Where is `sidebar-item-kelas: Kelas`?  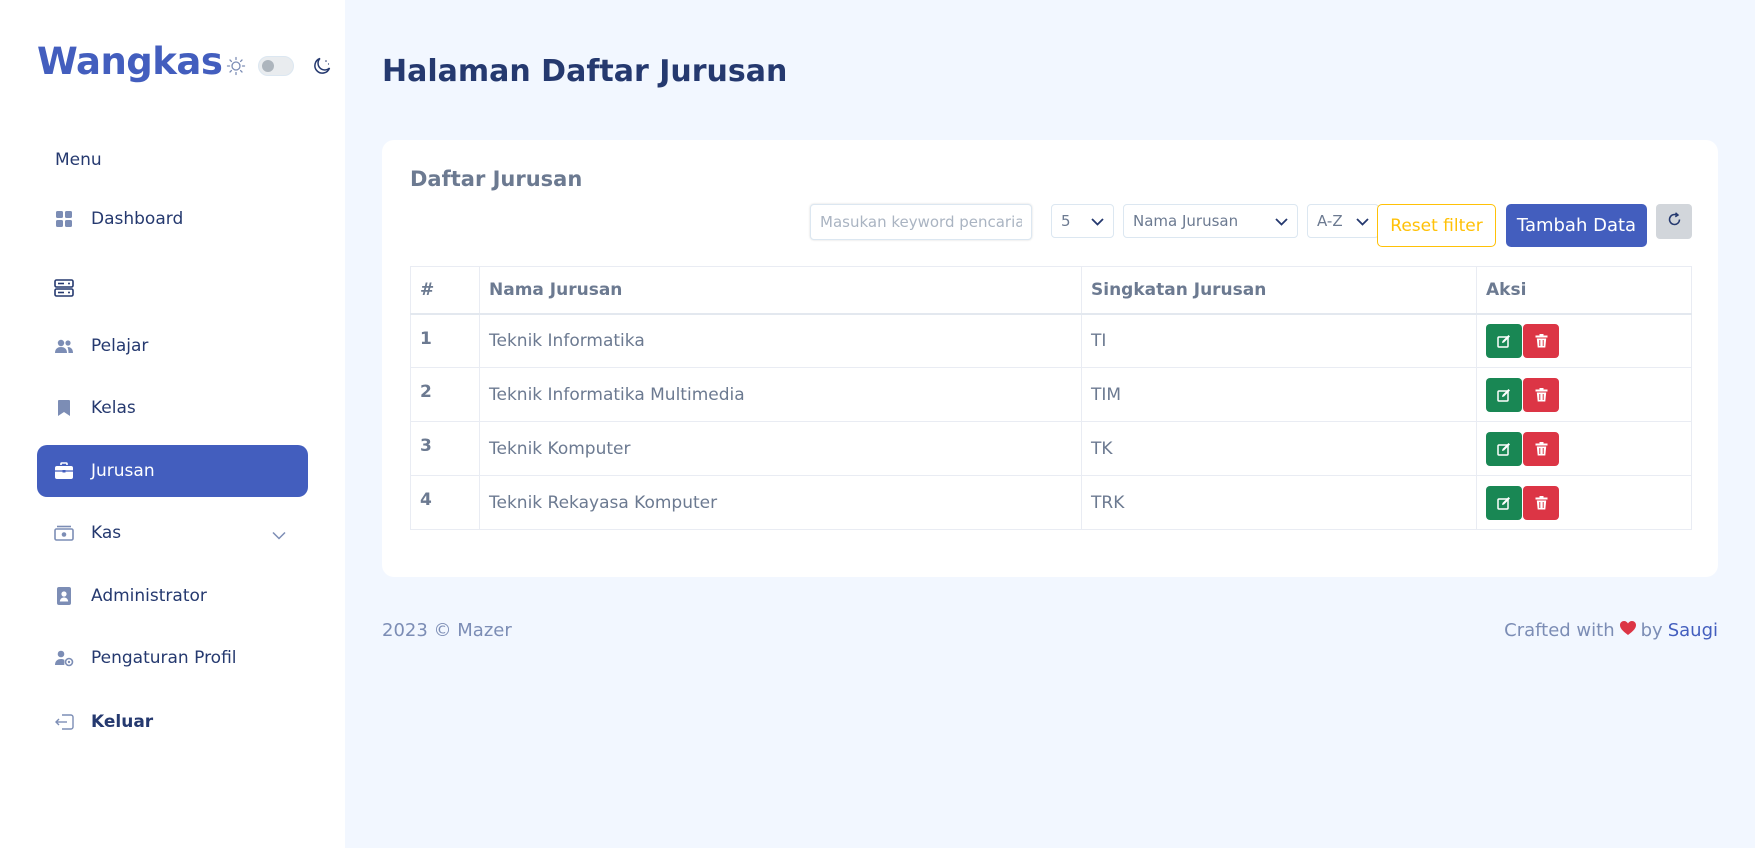 sidebar-item-kelas: Kelas is located at coordinates (172, 408).